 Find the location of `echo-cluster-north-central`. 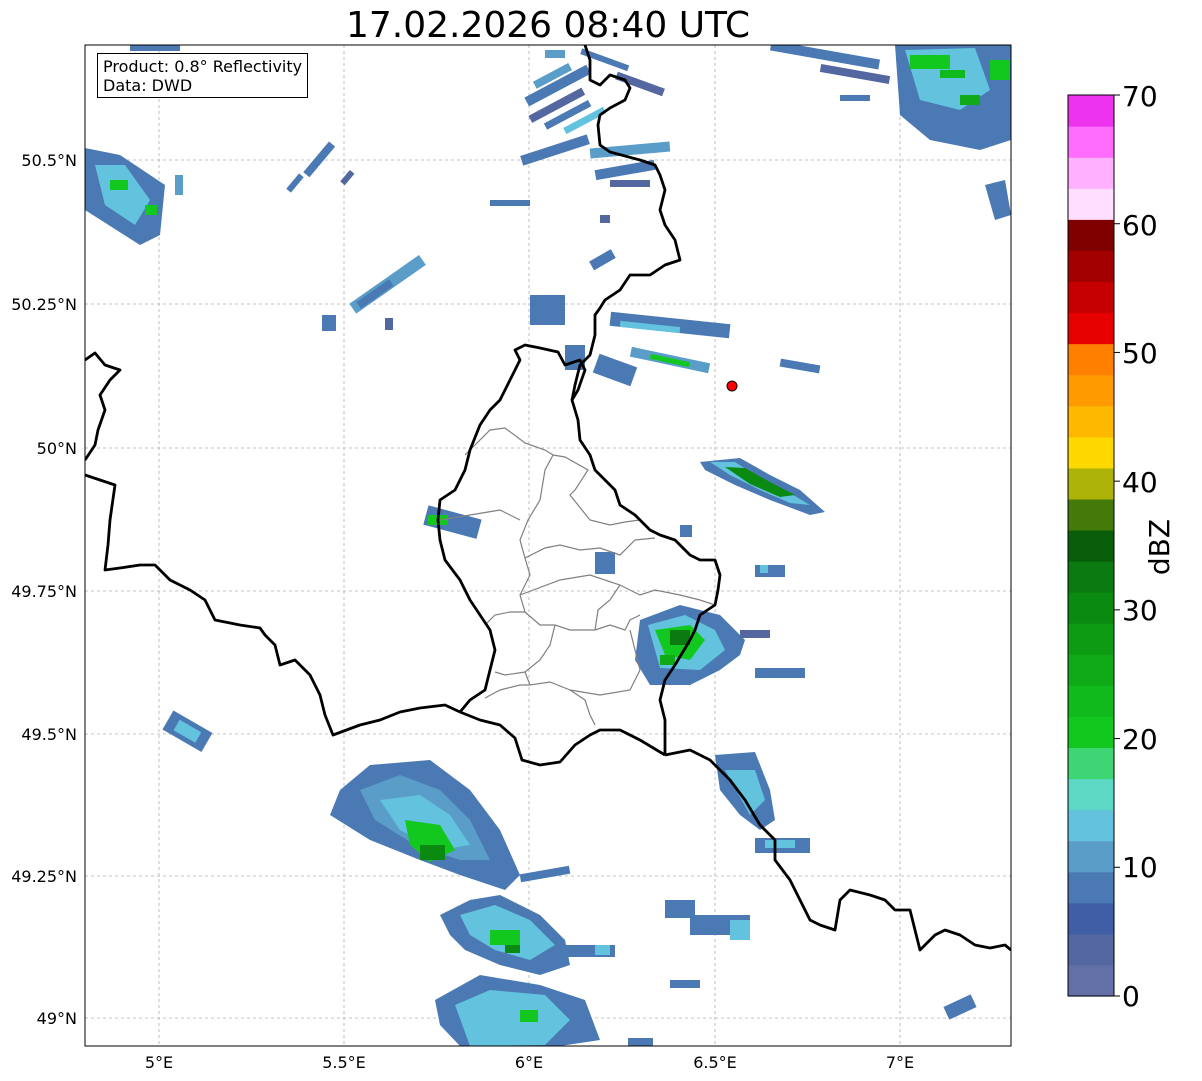

echo-cluster-north-central is located at coordinates (565, 98).